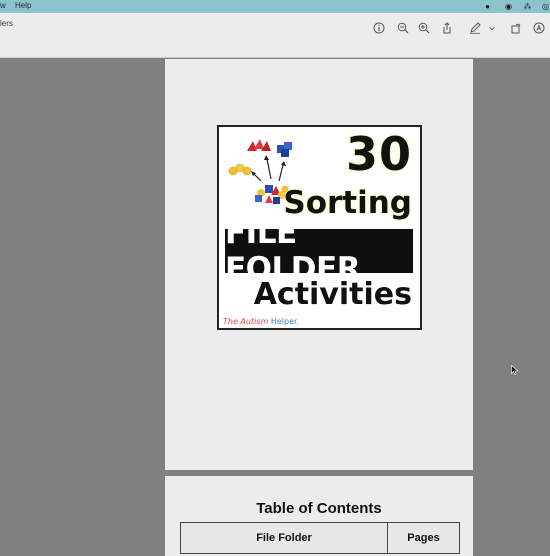 This screenshot has width=550, height=556. What do you see at coordinates (447, 28) in the screenshot?
I see `share-icon` at bounding box center [447, 28].